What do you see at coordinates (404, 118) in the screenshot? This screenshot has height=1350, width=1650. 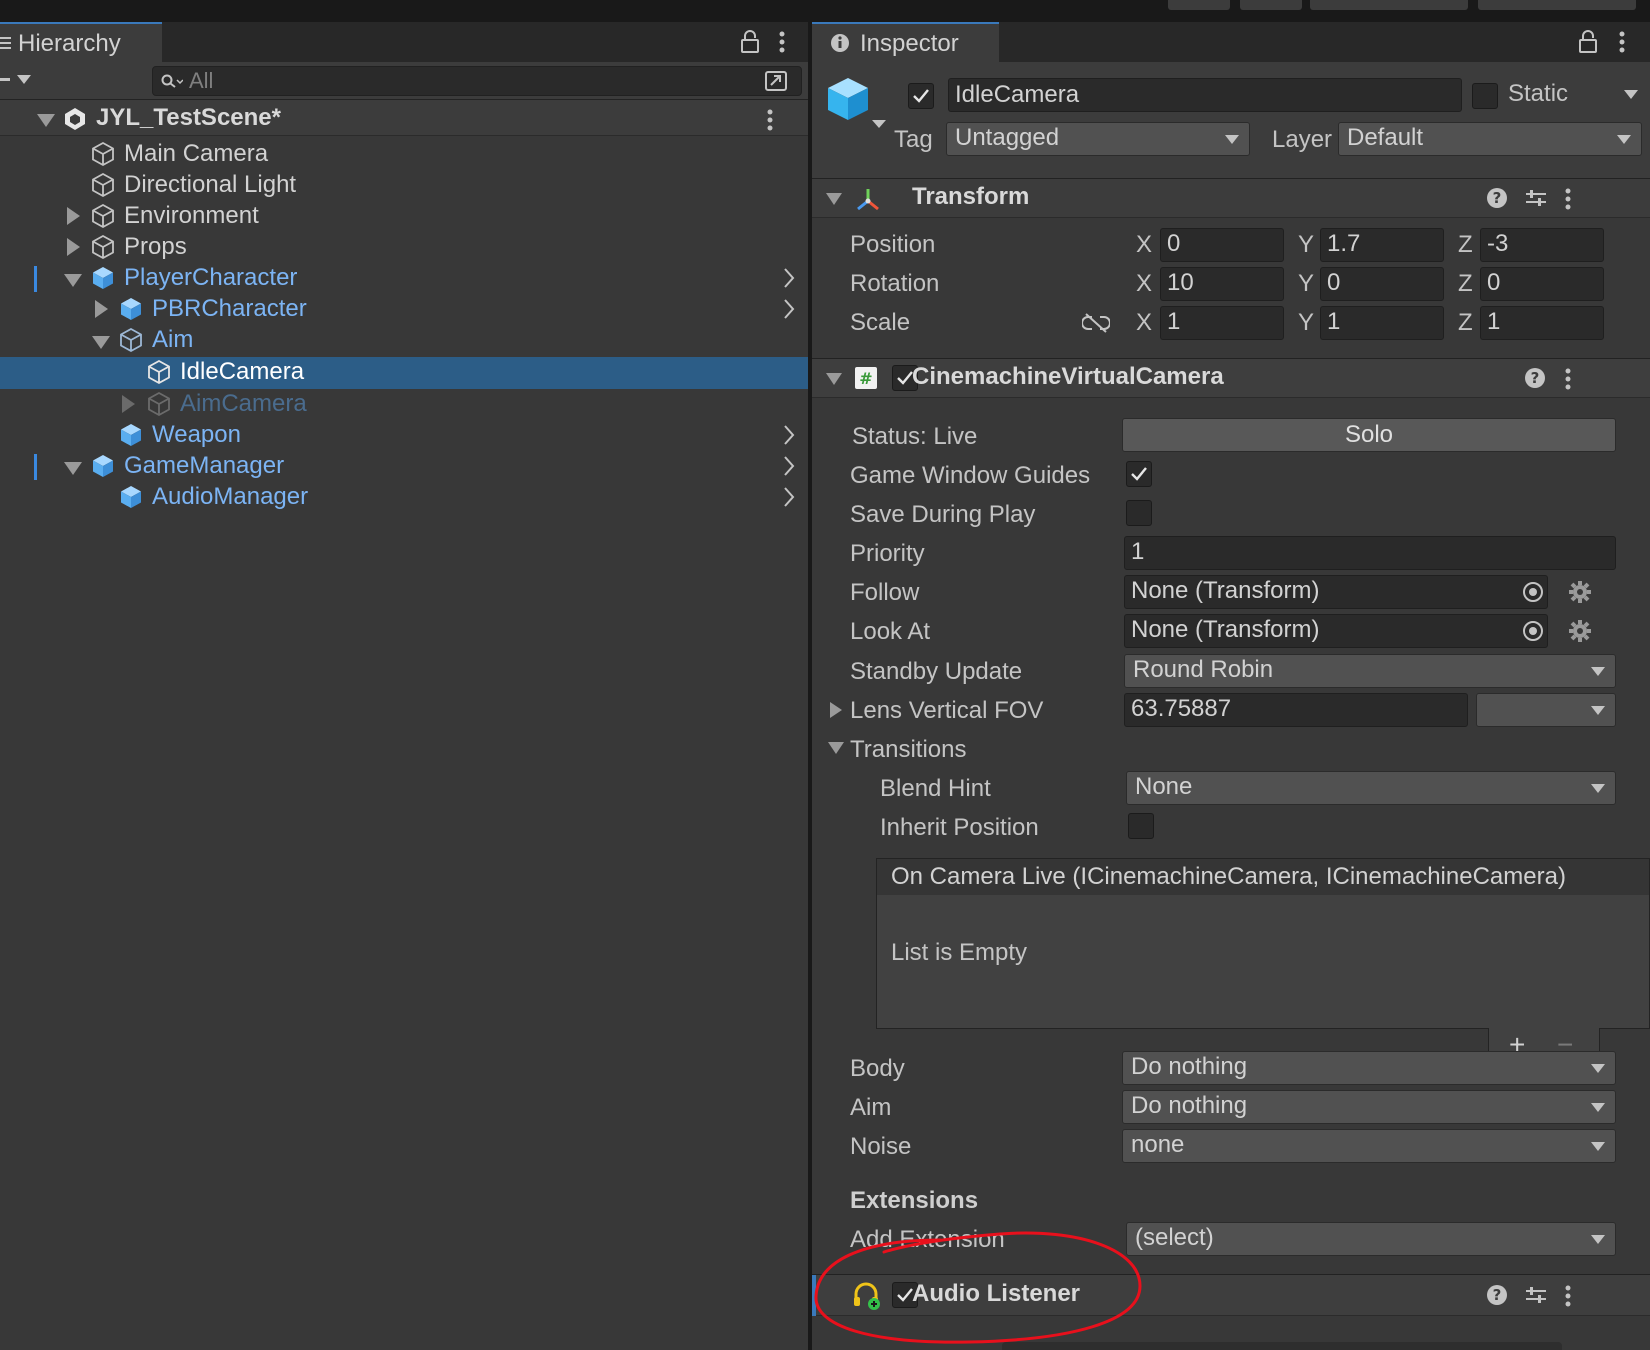 I see `scene-row: JYL_TestScene*` at bounding box center [404, 118].